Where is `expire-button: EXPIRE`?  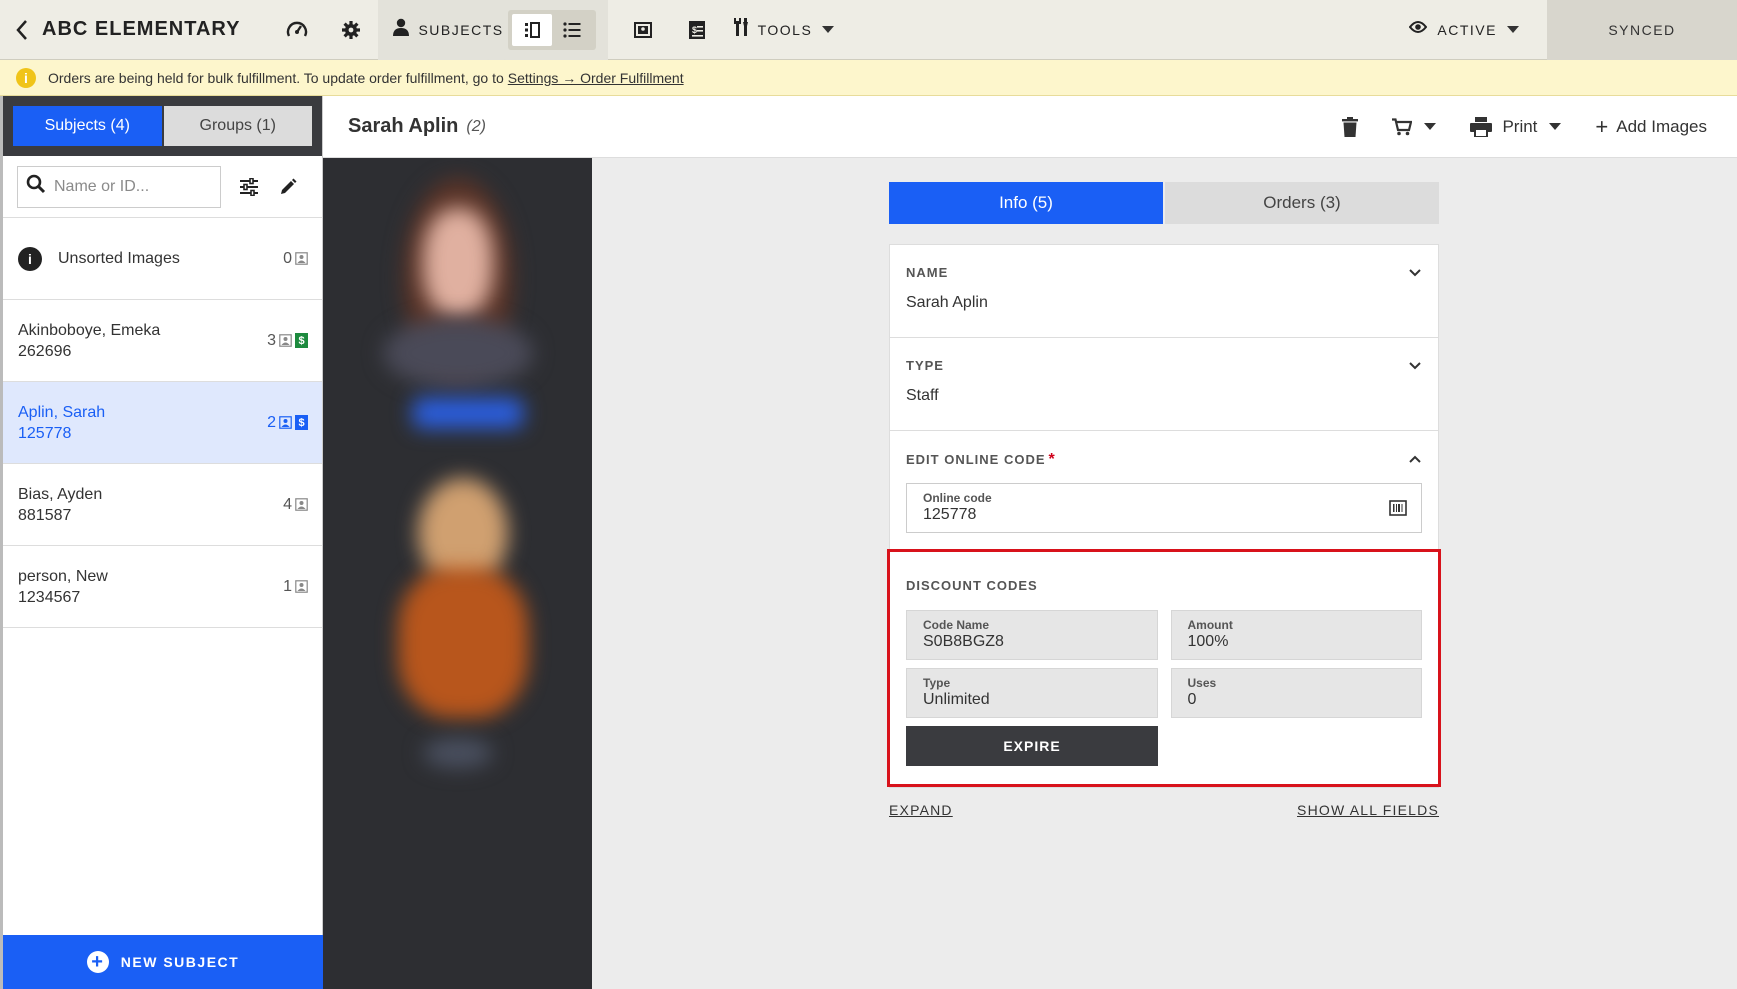 expire-button: EXPIRE is located at coordinates (1032, 746).